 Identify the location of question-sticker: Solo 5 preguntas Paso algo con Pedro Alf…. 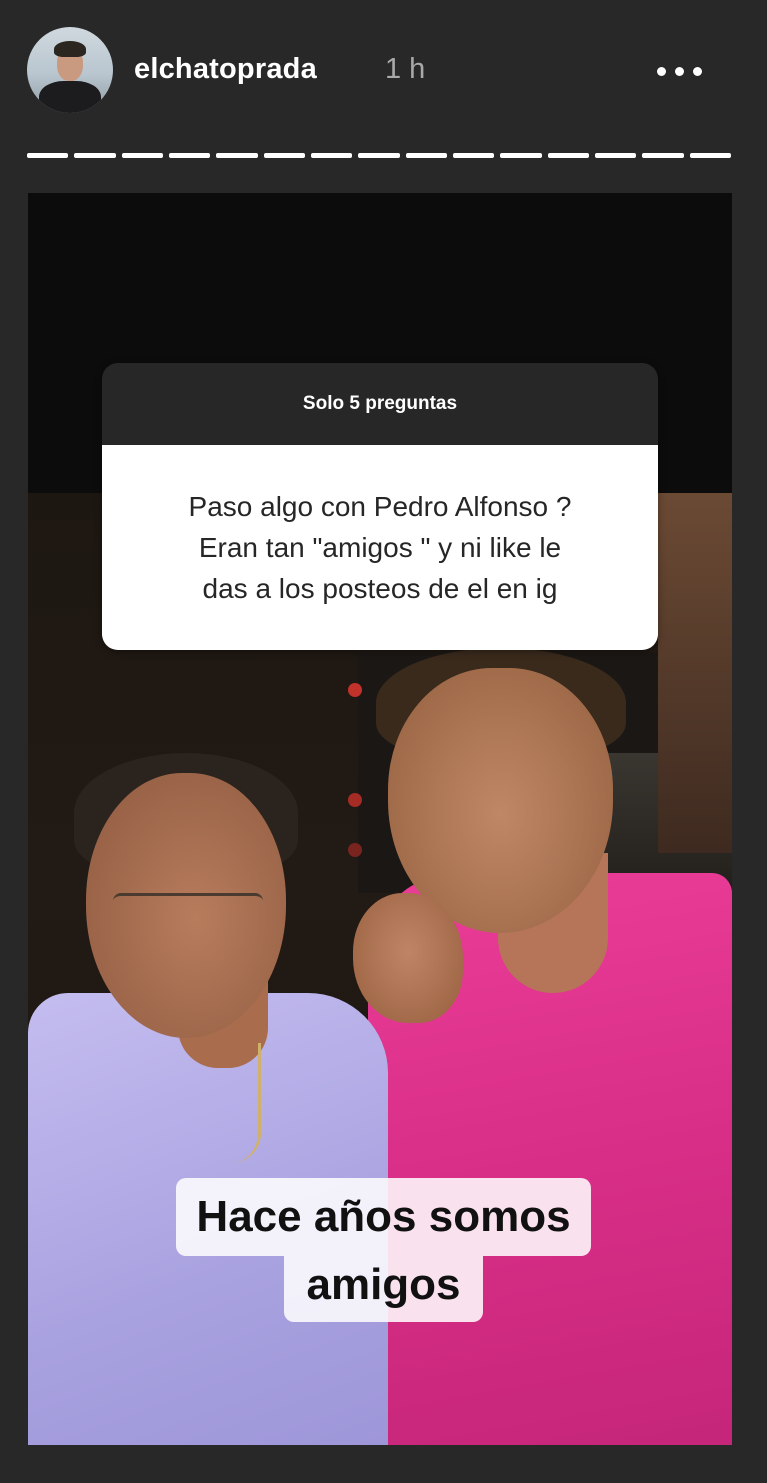
(380, 506).